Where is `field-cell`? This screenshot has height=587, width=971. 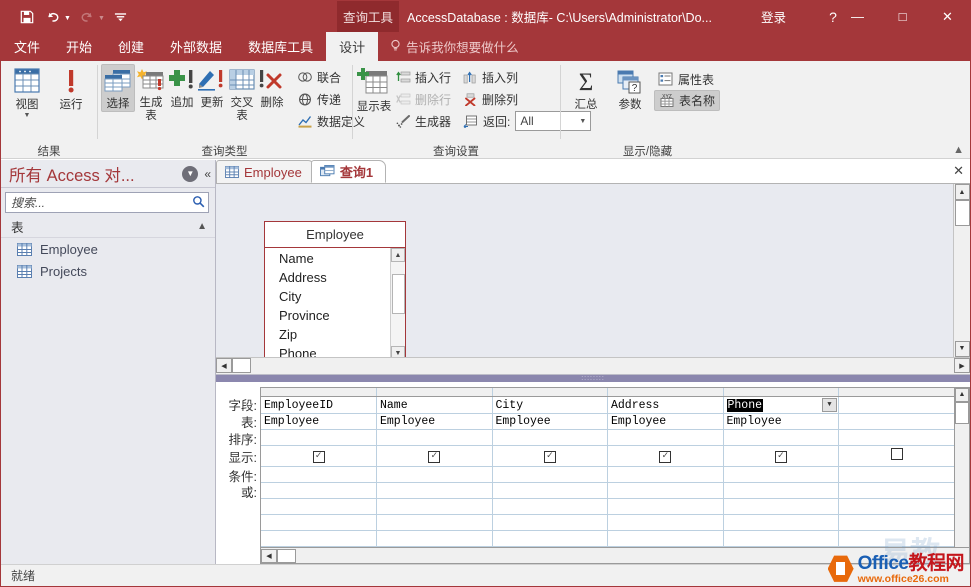 field-cell is located at coordinates (896, 405).